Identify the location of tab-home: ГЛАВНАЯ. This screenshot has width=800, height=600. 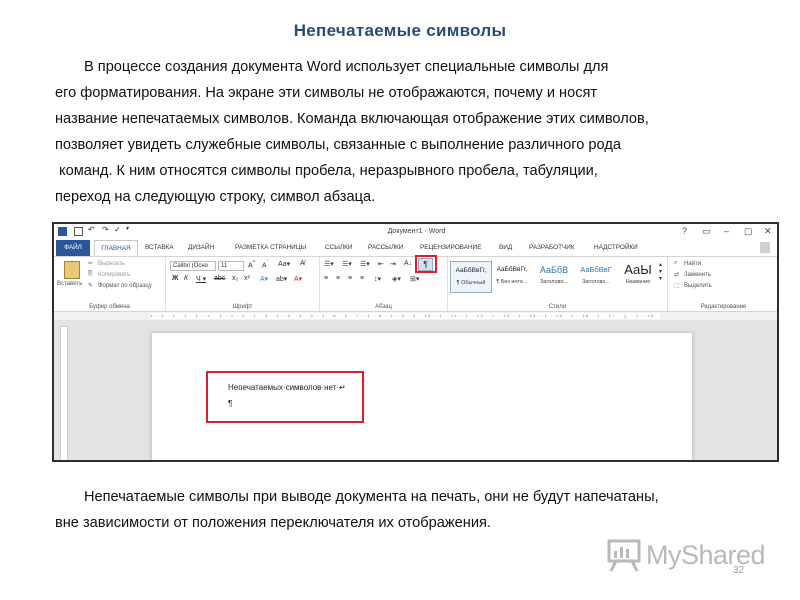
(116, 248).